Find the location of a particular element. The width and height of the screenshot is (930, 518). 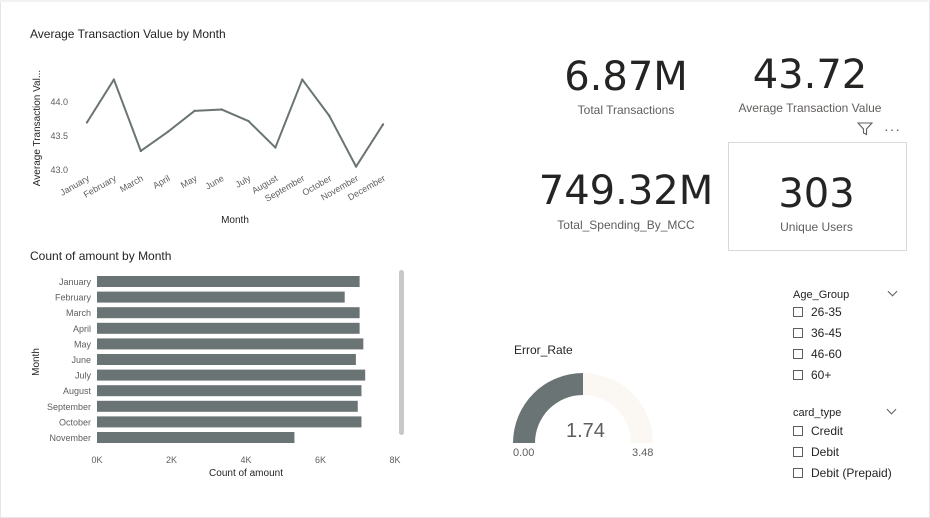

y-tick-label: 43.0 is located at coordinates (59, 170).